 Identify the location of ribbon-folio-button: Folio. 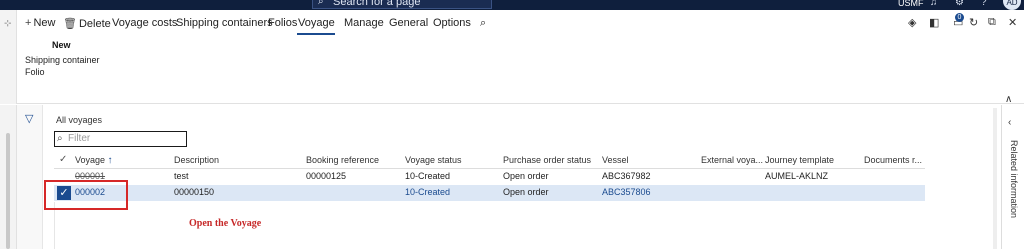
(35, 72).